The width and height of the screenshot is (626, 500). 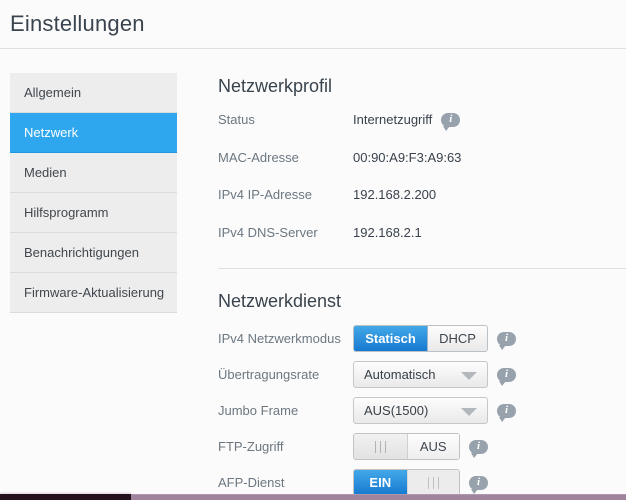 What do you see at coordinates (275, 86) in the screenshot?
I see `section-heading-netzwerkprofil: Netzwerkprofil` at bounding box center [275, 86].